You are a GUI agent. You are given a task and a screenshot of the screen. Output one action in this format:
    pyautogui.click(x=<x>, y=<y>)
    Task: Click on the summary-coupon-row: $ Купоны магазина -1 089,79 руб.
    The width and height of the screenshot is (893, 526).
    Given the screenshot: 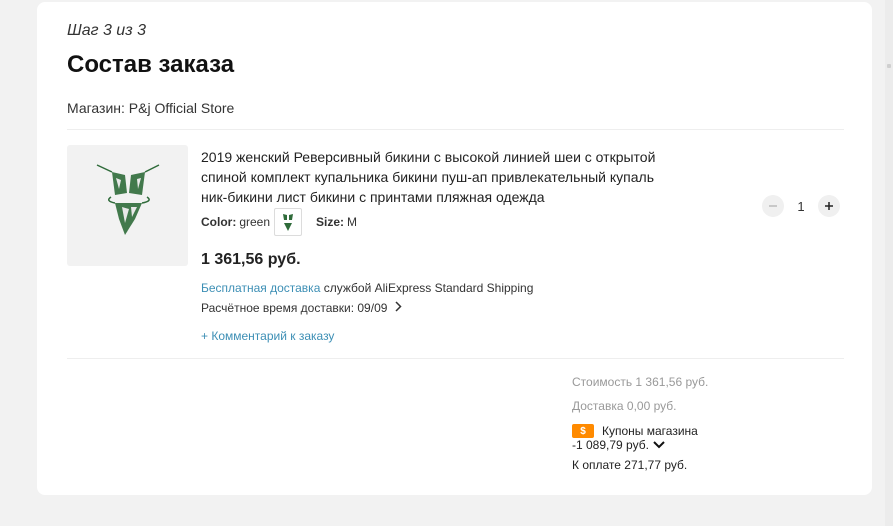 What is the action you would take?
    pyautogui.click(x=707, y=438)
    